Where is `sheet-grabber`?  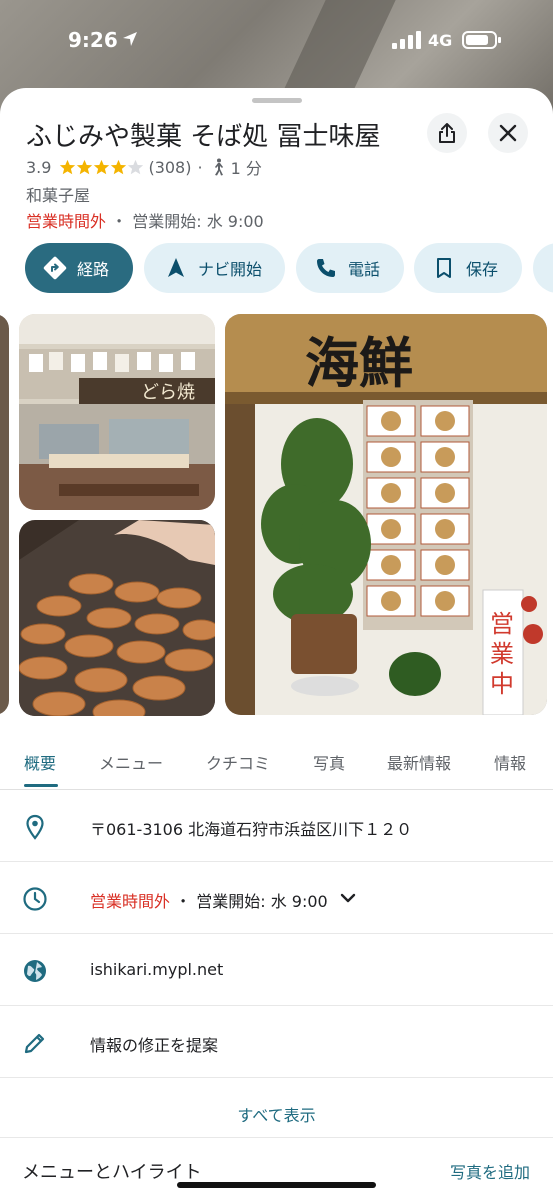 sheet-grabber is located at coordinates (277, 100).